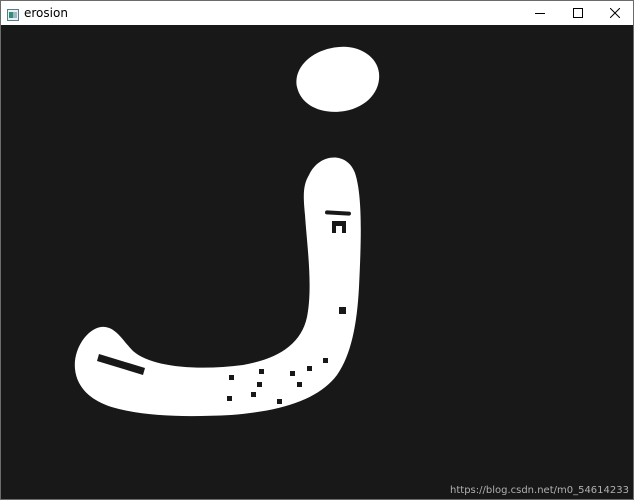  Describe the element at coordinates (13, 13) in the screenshot. I see `app-icon` at that location.